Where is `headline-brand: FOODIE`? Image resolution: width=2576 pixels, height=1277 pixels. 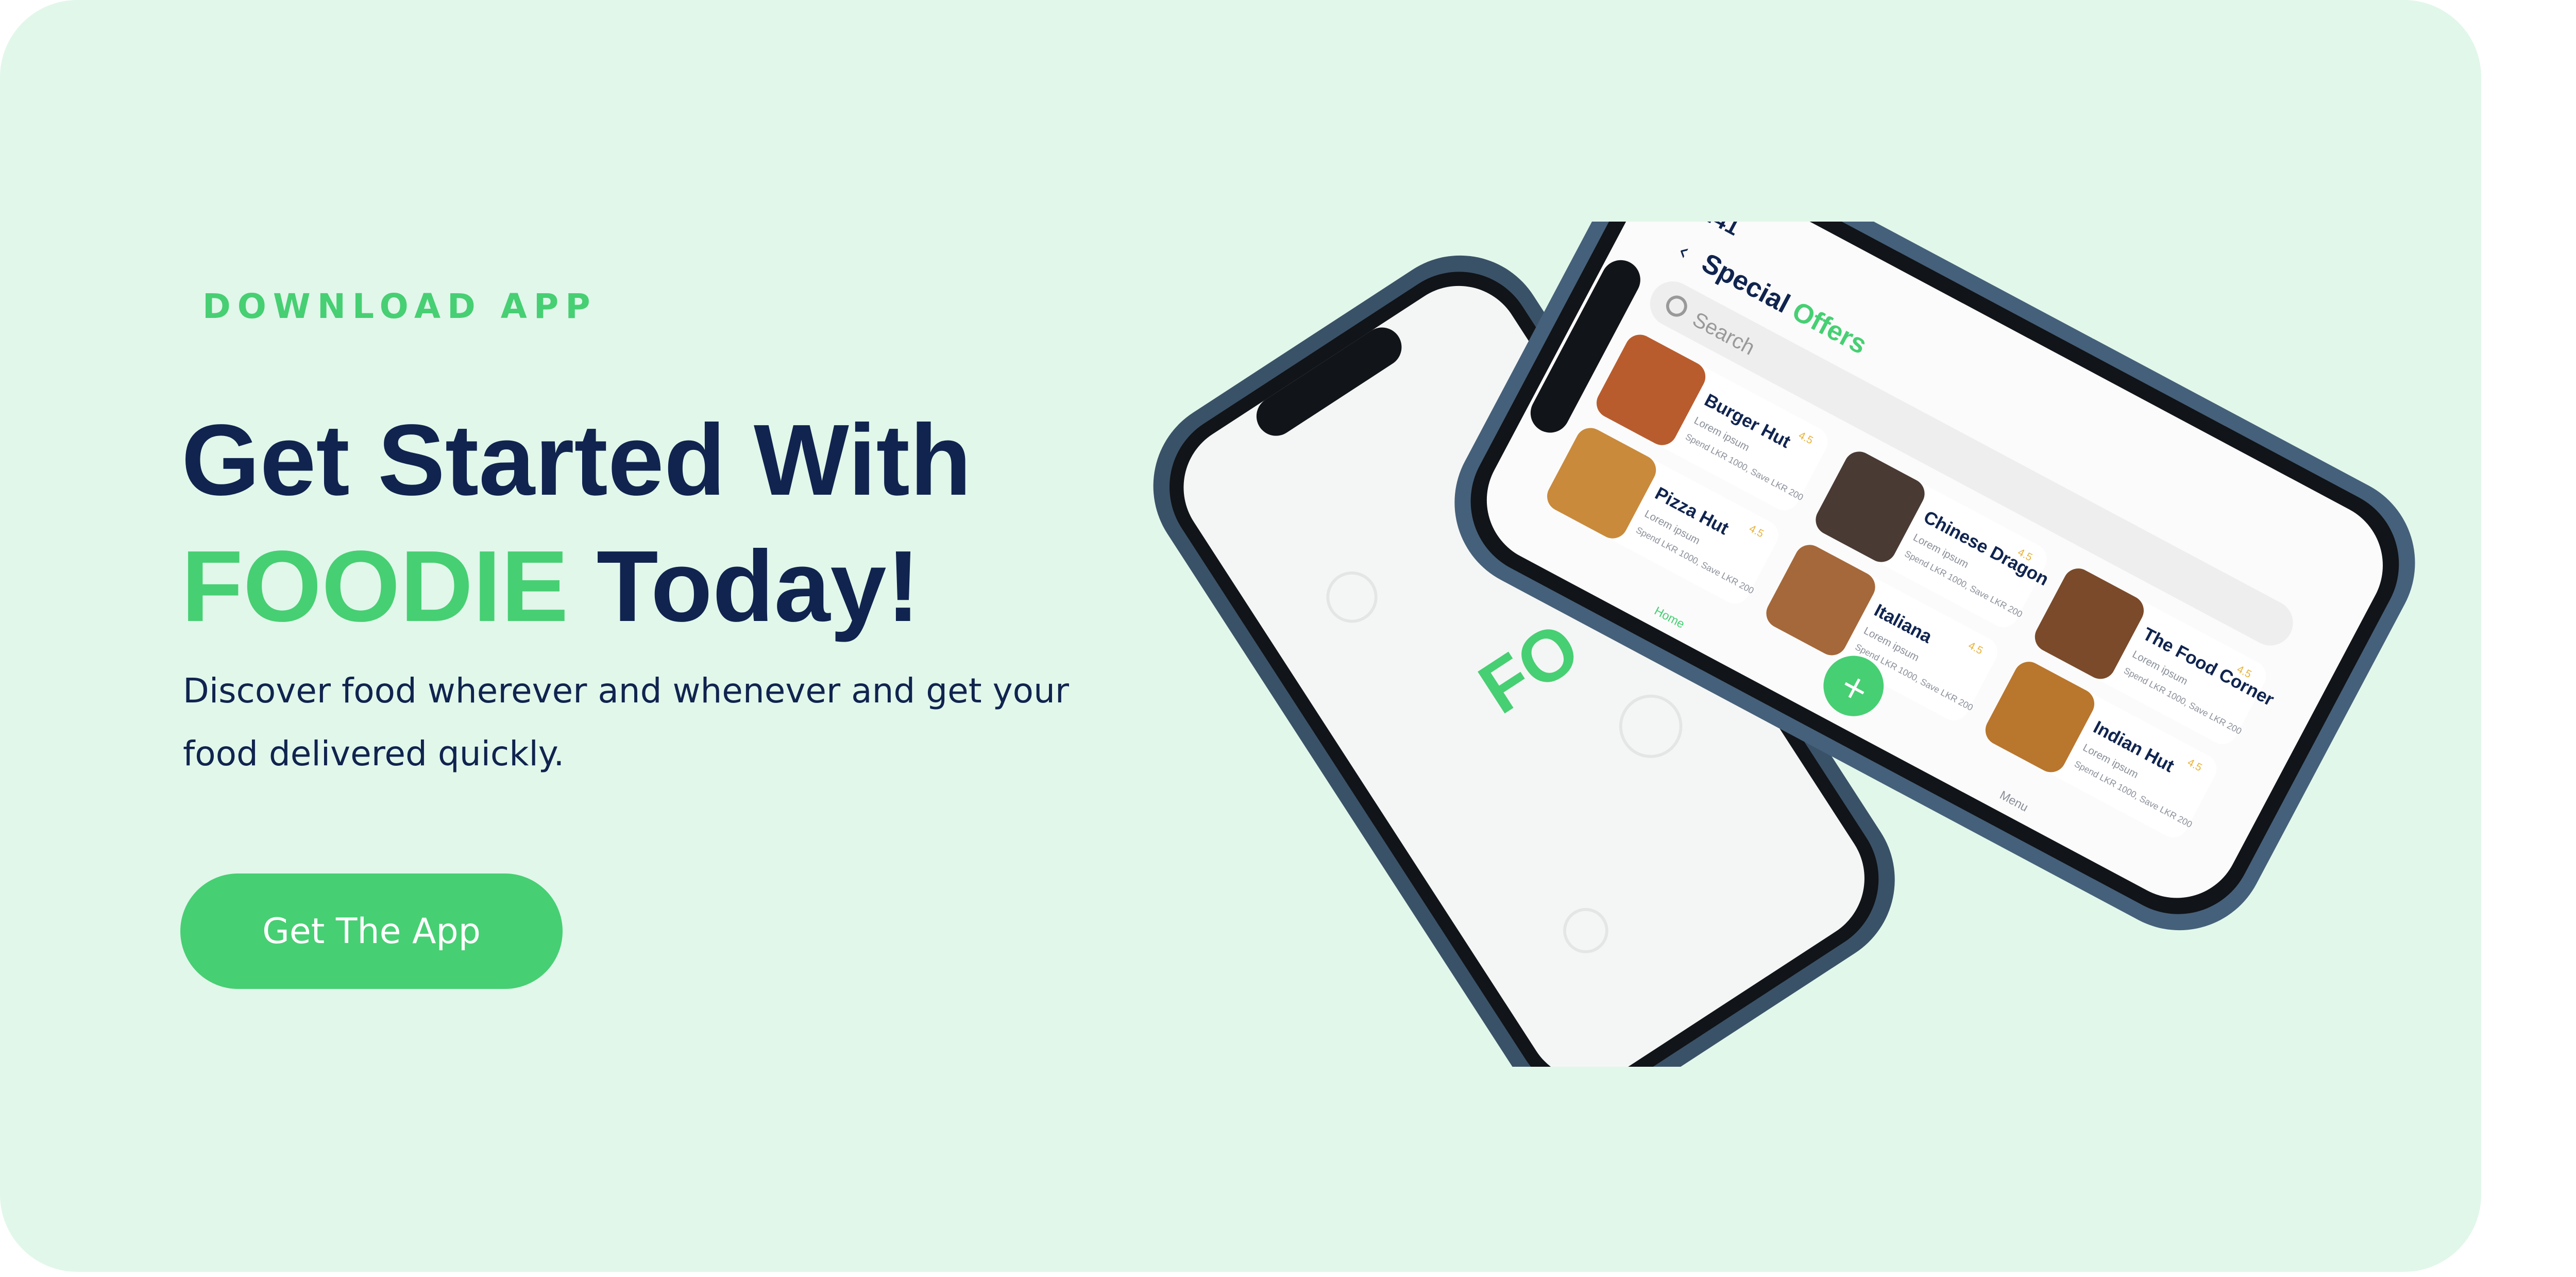
headline-brand: FOODIE is located at coordinates (375, 587).